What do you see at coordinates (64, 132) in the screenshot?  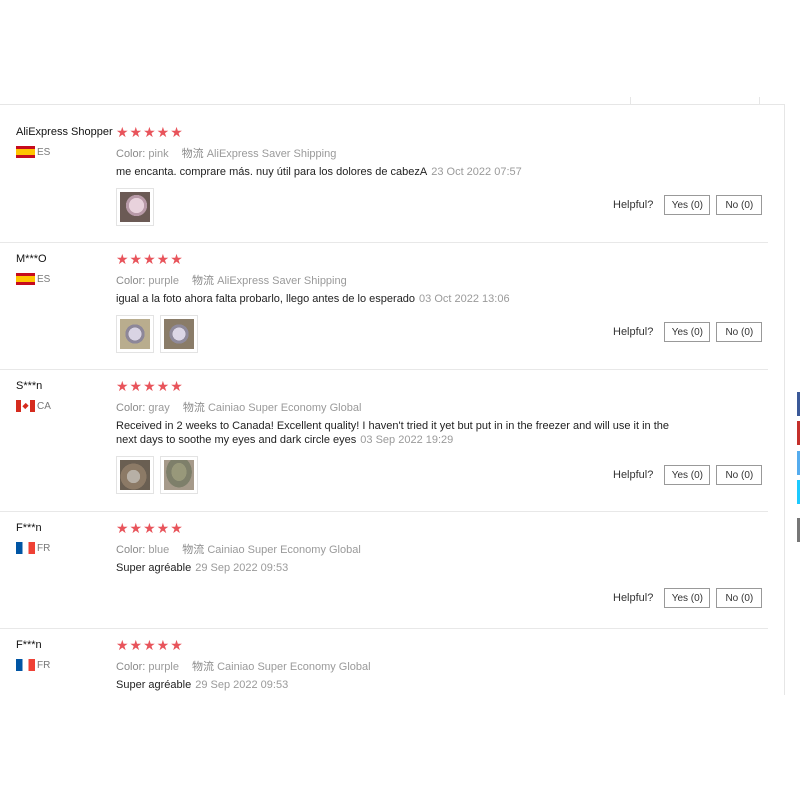 I see `reviewer-name: AliExpress Shopper` at bounding box center [64, 132].